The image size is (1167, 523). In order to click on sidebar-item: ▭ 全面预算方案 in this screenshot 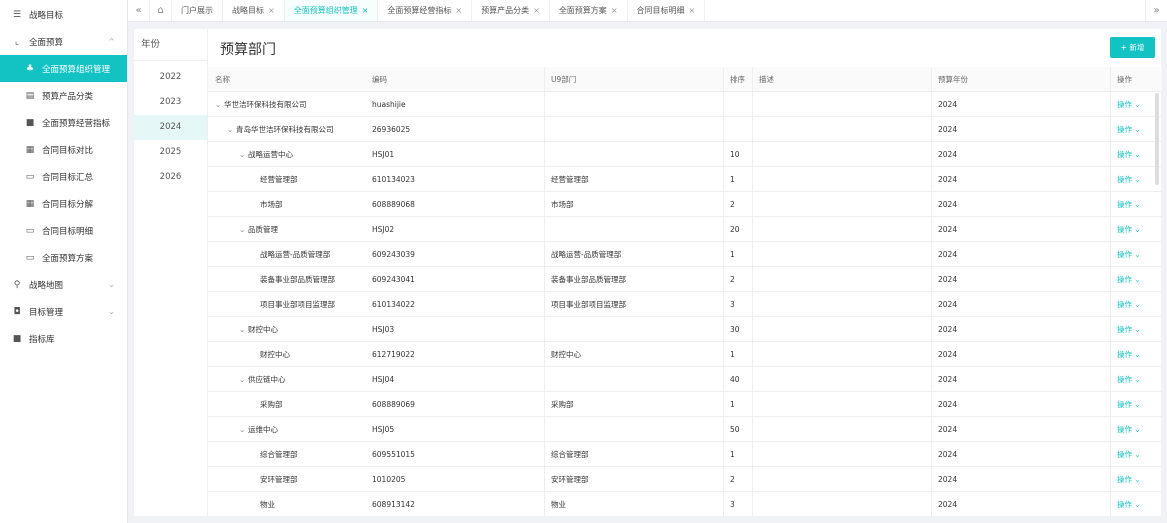, I will do `click(63, 257)`.